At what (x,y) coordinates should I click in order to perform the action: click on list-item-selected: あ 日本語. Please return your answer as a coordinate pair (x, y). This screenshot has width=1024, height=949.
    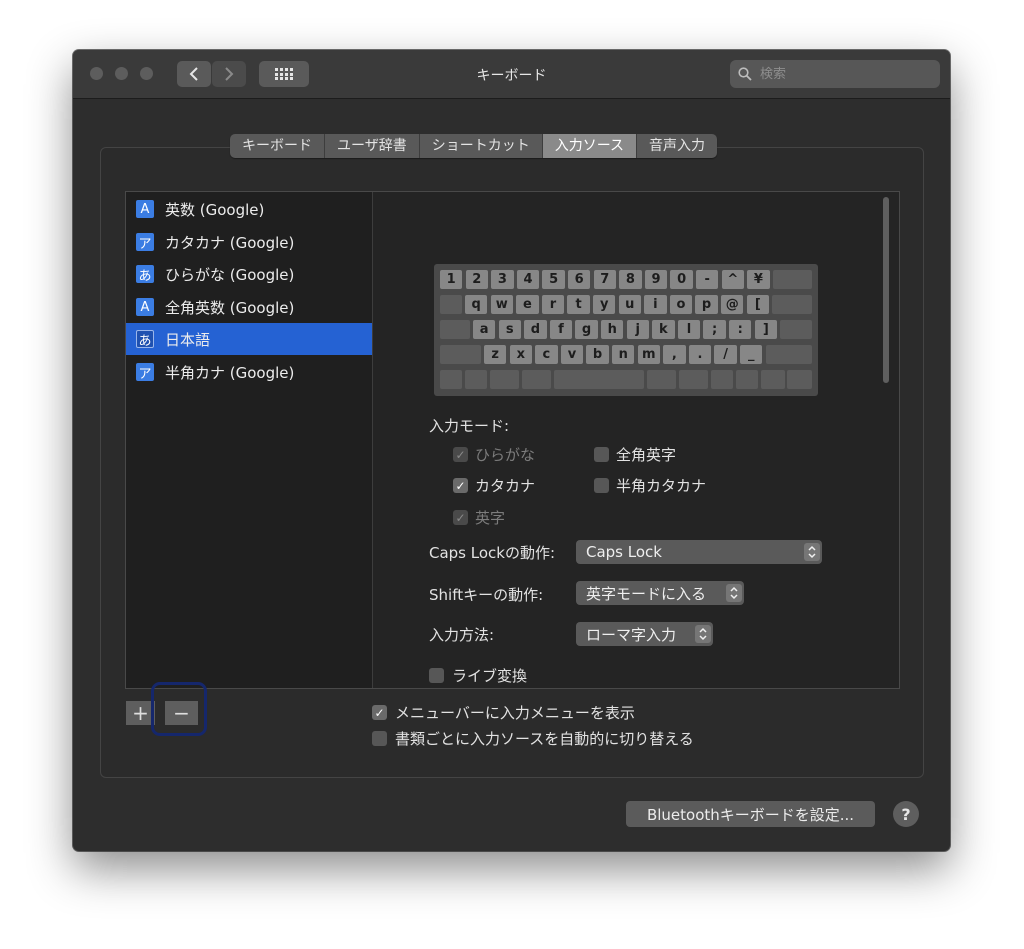
    Looking at the image, I should click on (249, 339).